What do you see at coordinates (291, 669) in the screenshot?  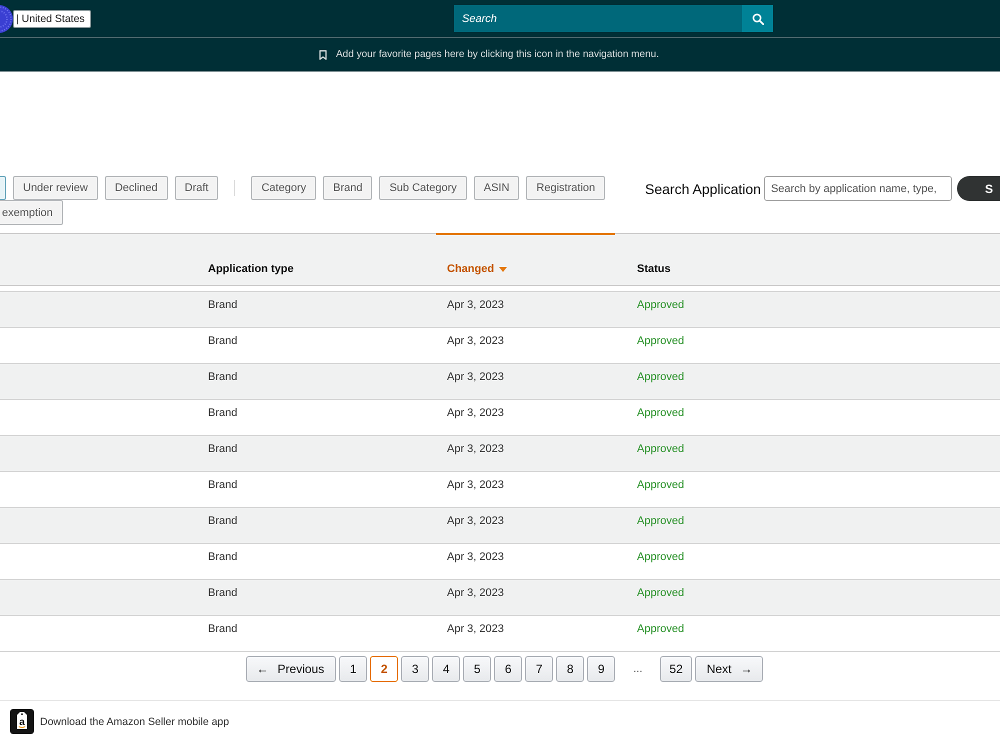 I see `previous-button: ← Previous` at bounding box center [291, 669].